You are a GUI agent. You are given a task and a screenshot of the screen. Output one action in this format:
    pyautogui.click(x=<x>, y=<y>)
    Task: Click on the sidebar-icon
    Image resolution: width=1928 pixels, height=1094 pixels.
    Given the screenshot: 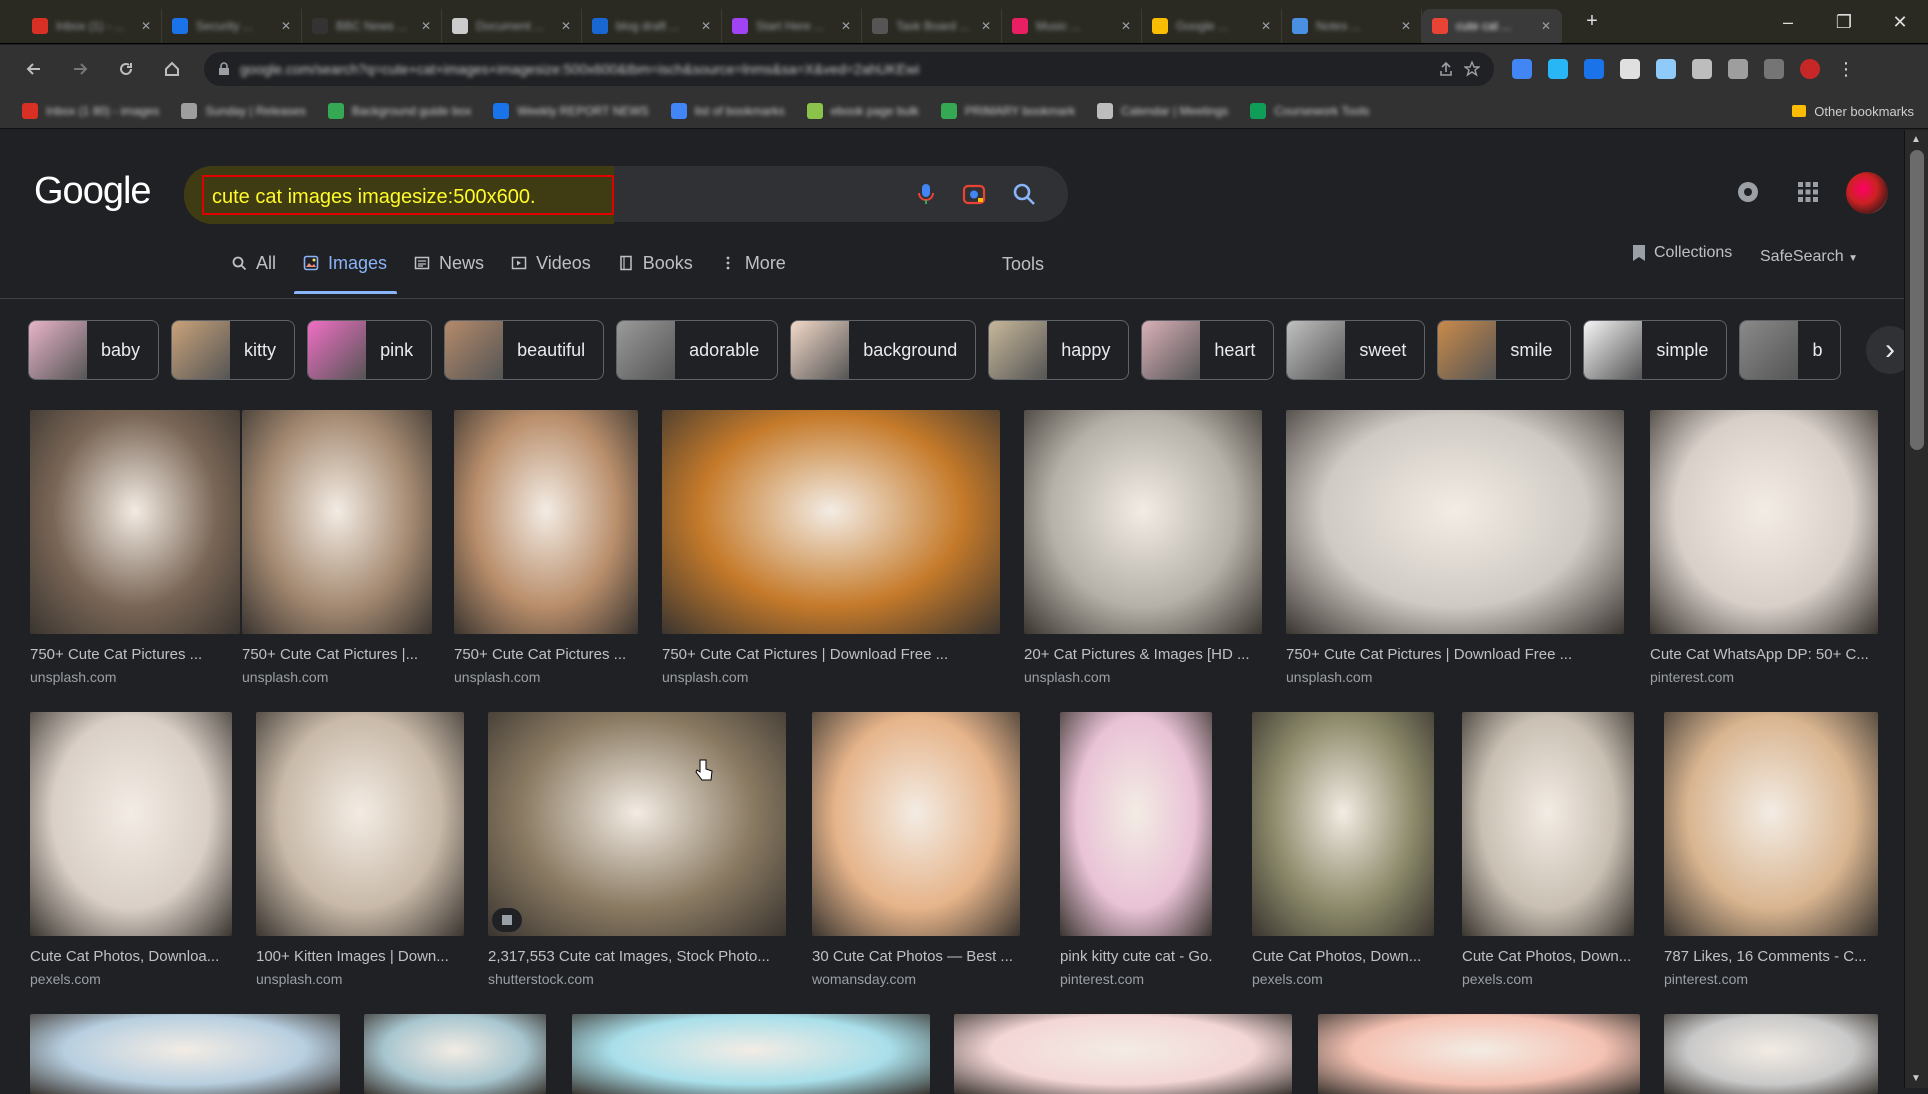 What is the action you would take?
    pyautogui.click(x=1774, y=69)
    